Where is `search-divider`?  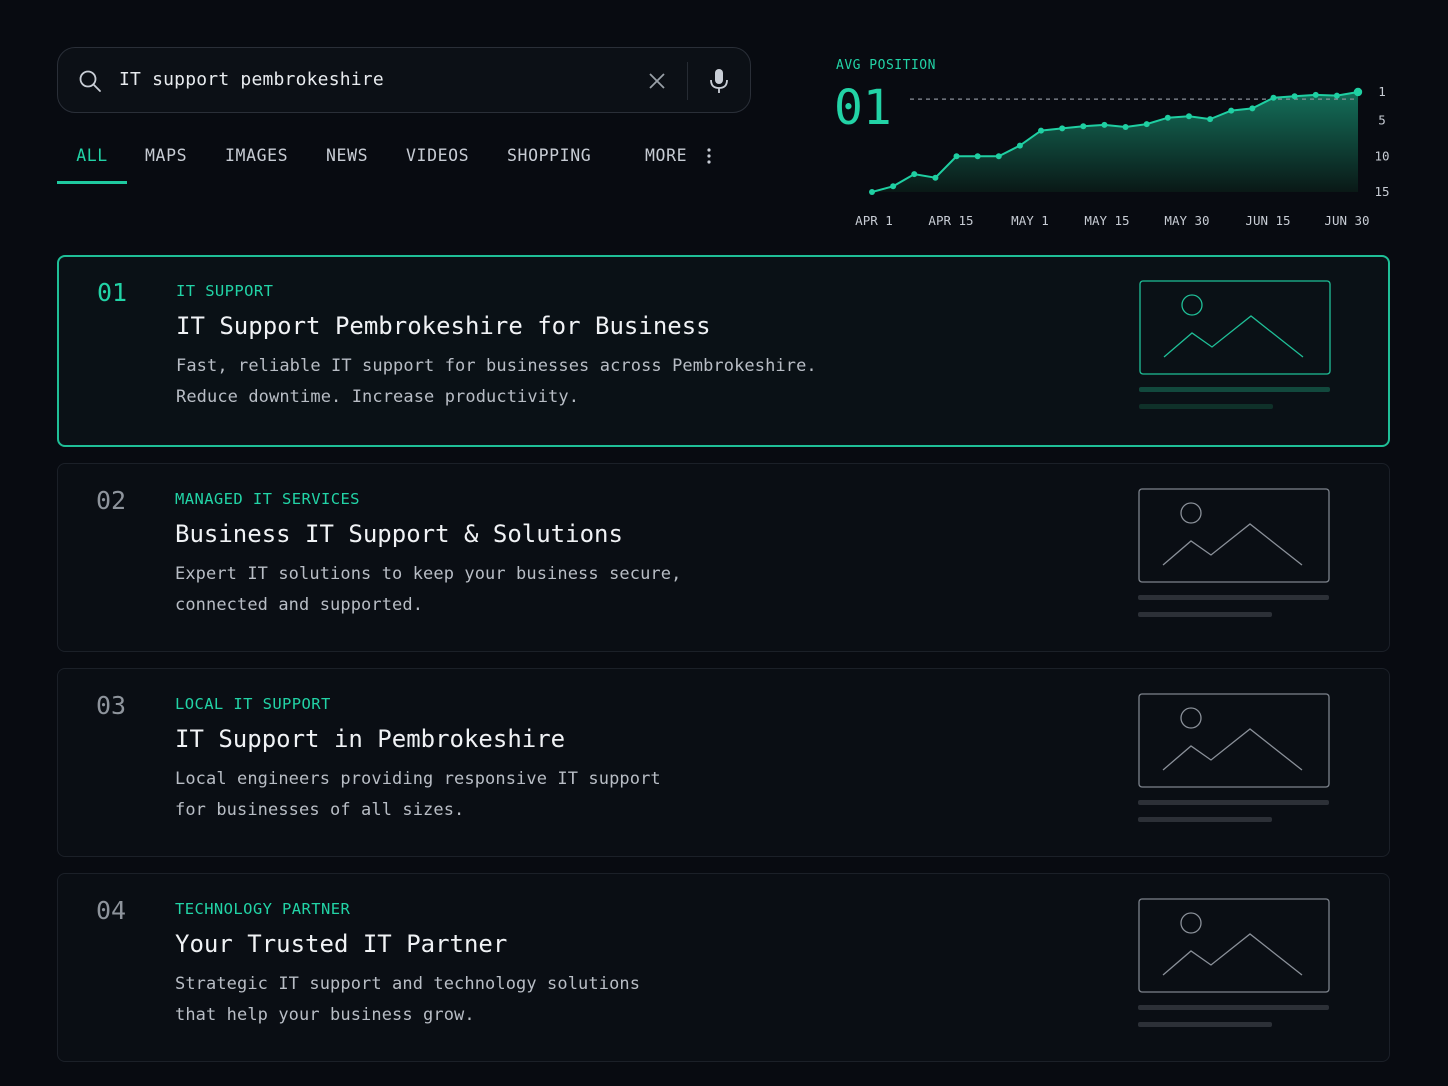
search-divider is located at coordinates (687, 81).